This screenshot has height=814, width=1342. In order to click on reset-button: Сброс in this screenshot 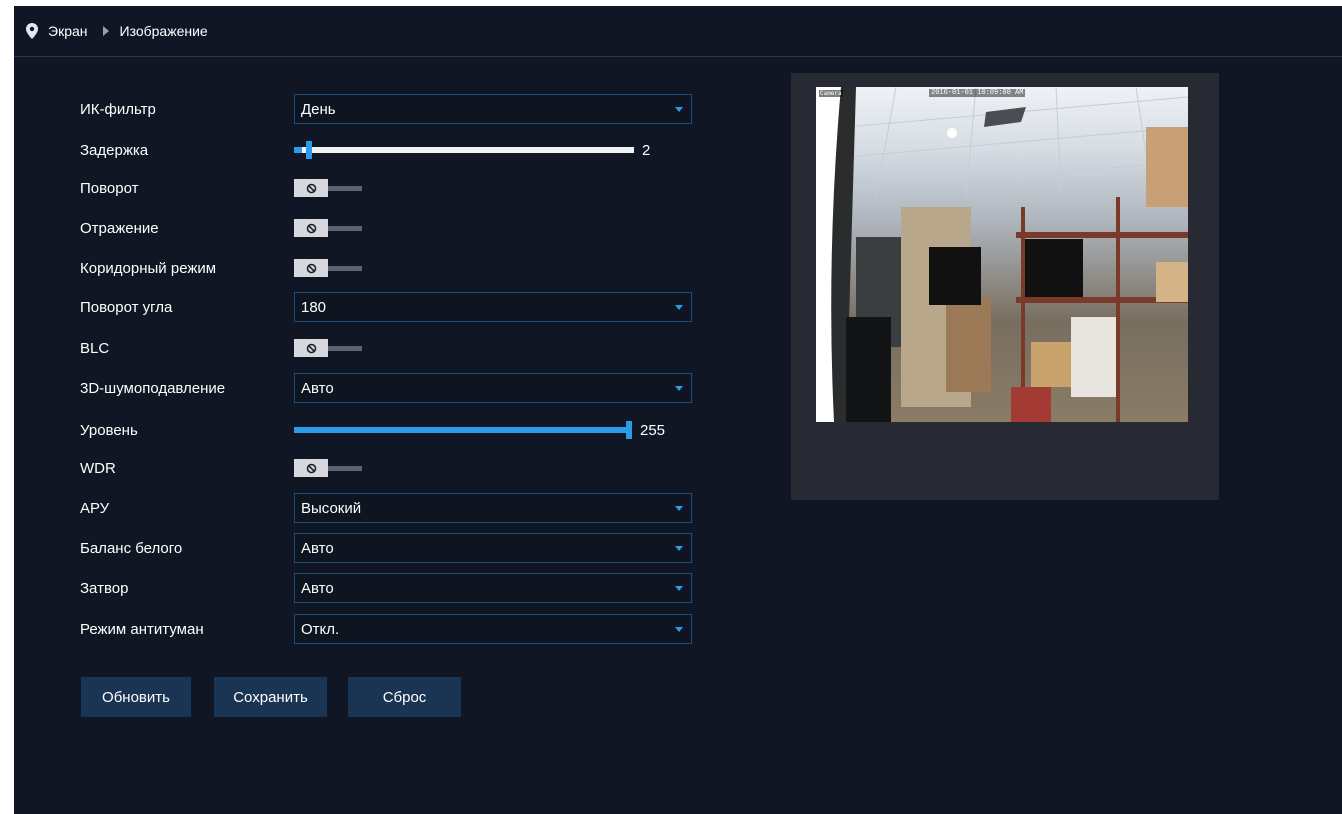, I will do `click(404, 697)`.